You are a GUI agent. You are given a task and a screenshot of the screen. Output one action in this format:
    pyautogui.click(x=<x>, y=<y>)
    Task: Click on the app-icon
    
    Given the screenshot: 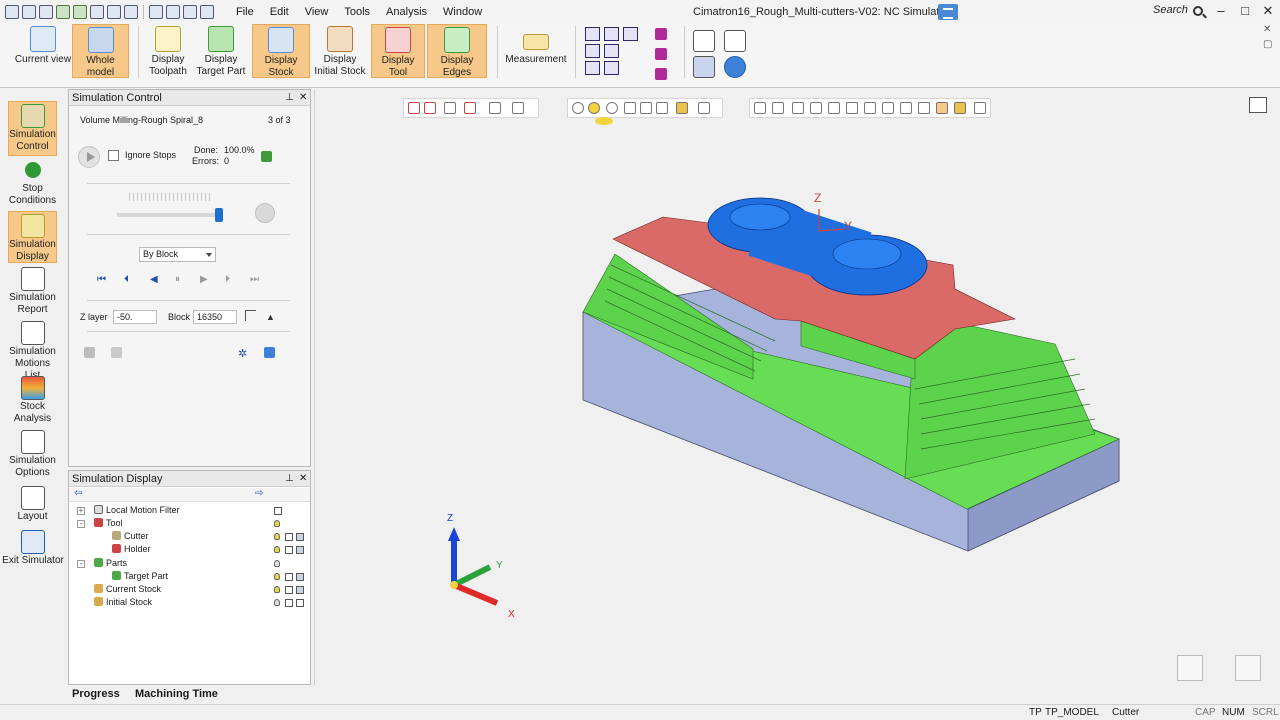 What is the action you would take?
    pyautogui.click(x=12, y=12)
    